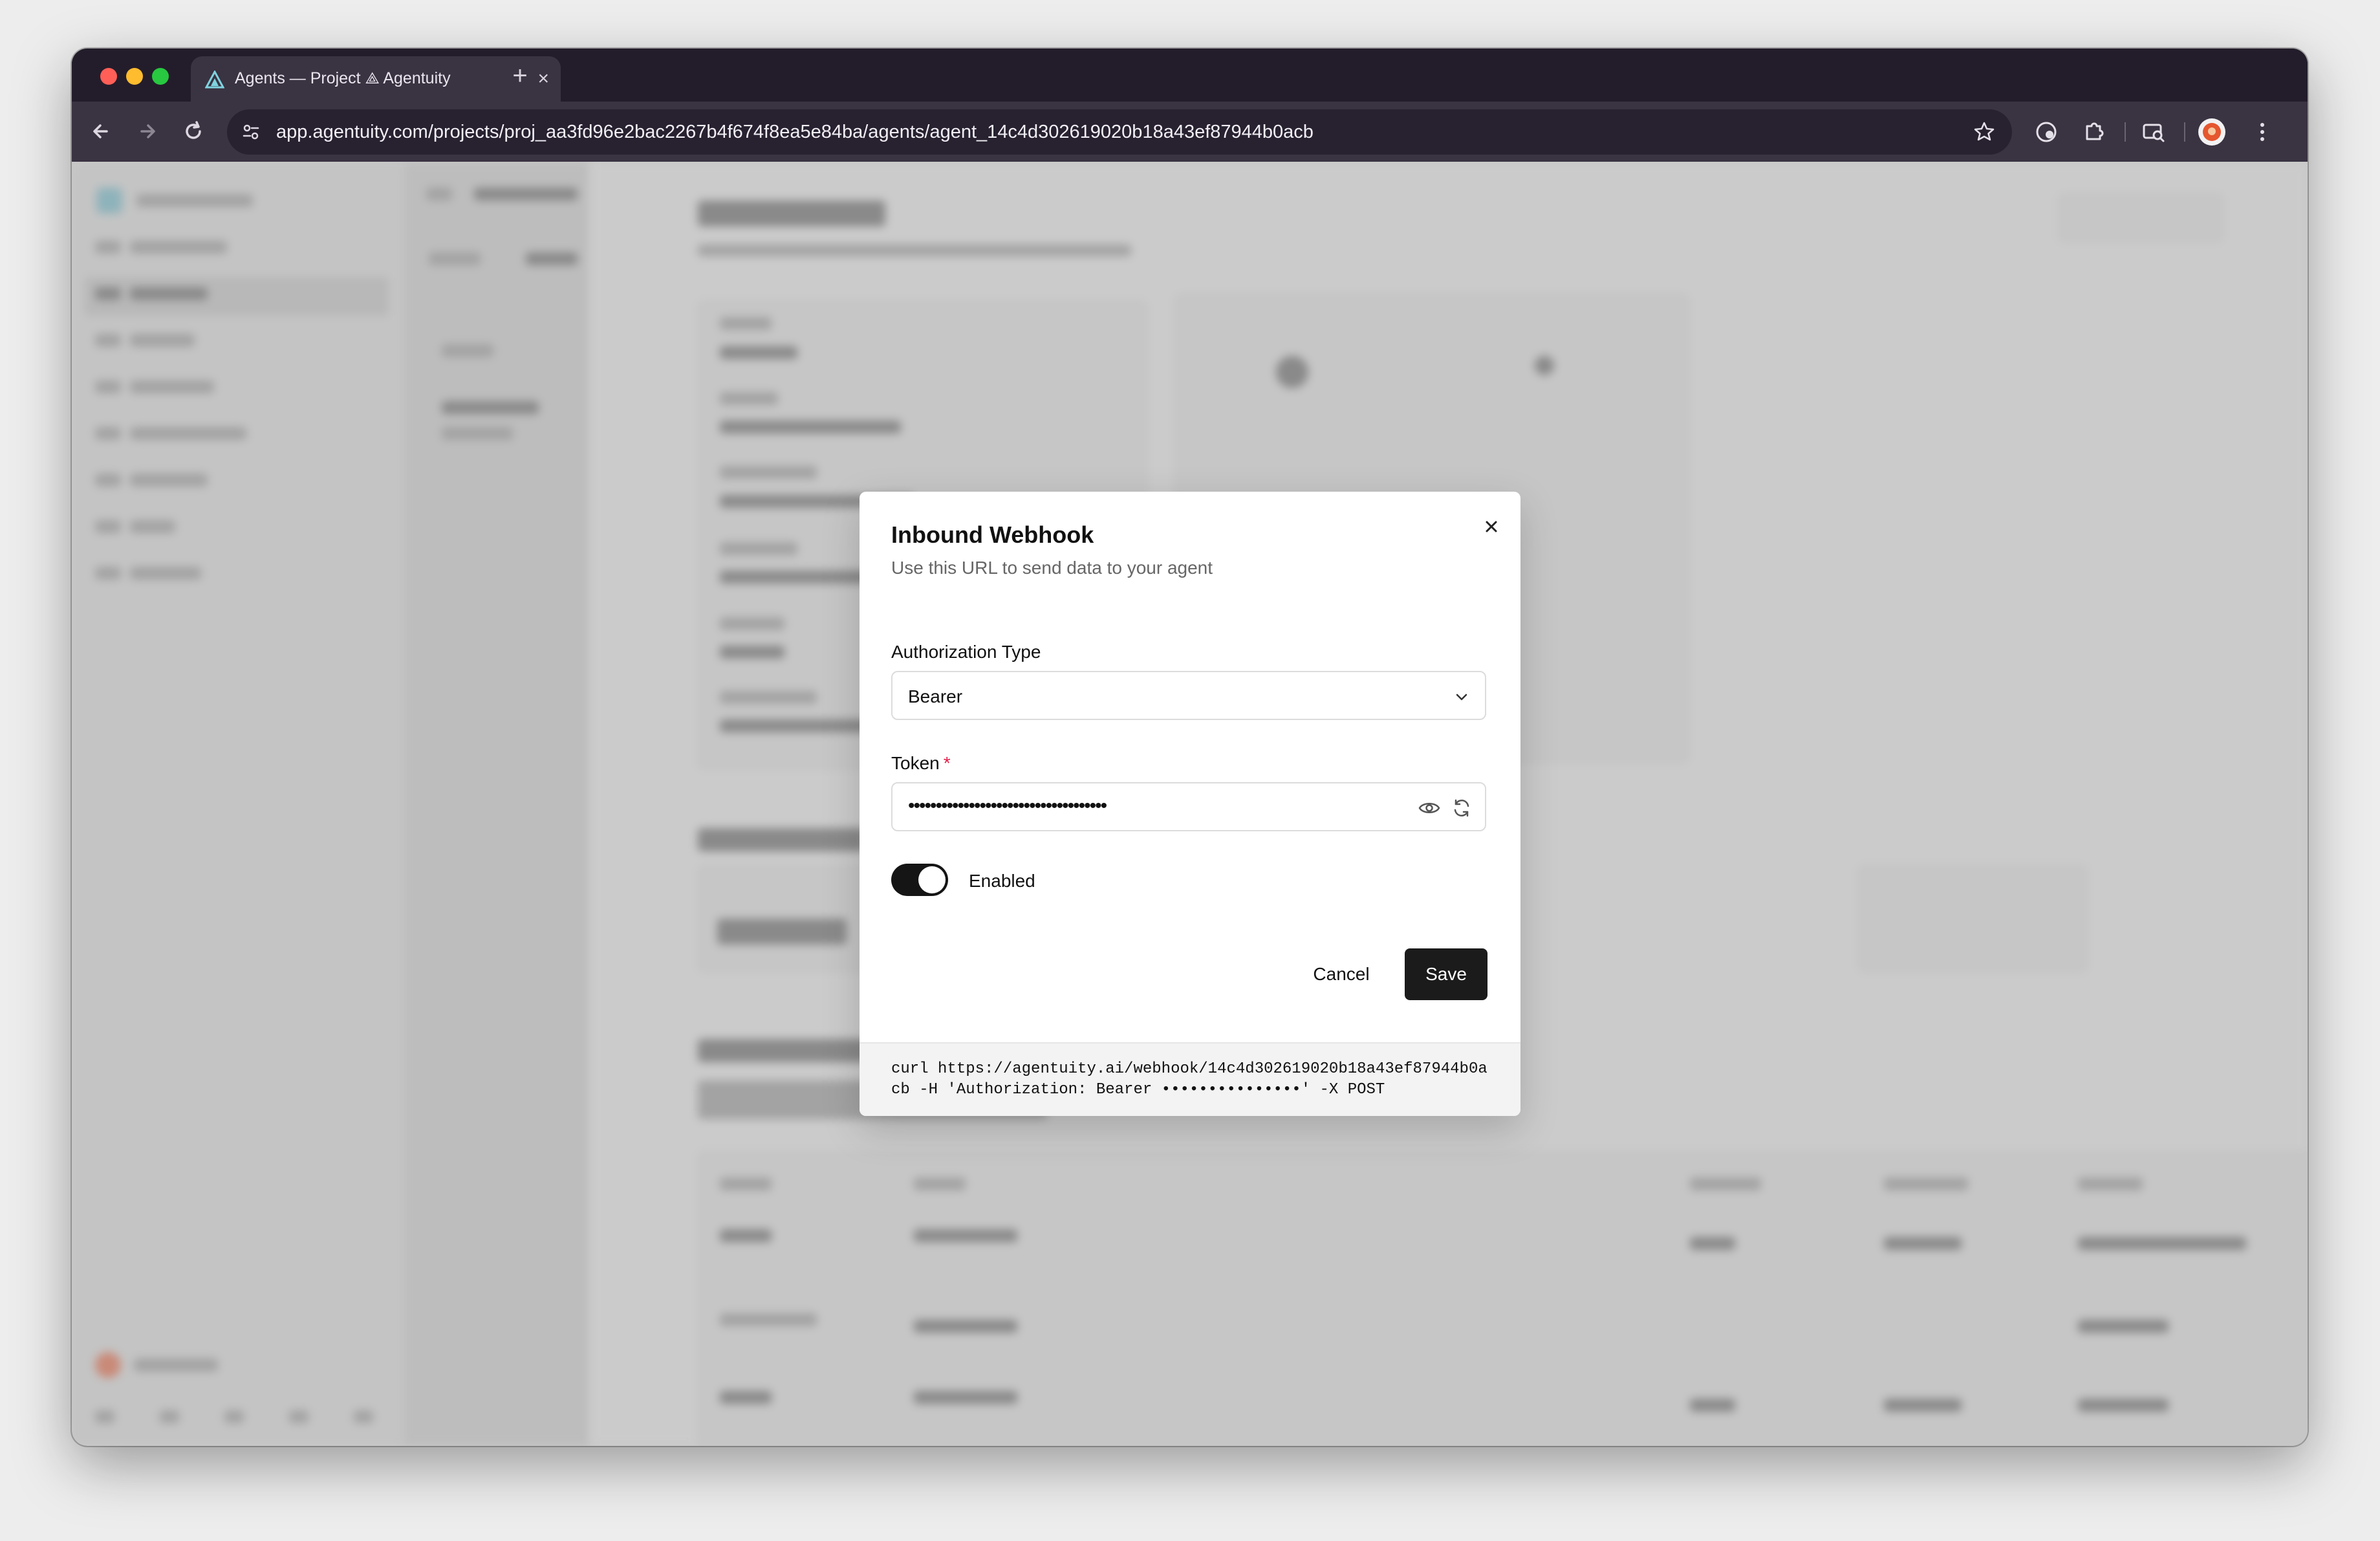 Image resolution: width=2380 pixels, height=1541 pixels. What do you see at coordinates (1342, 974) in the screenshot?
I see `cancel-button: Cancel` at bounding box center [1342, 974].